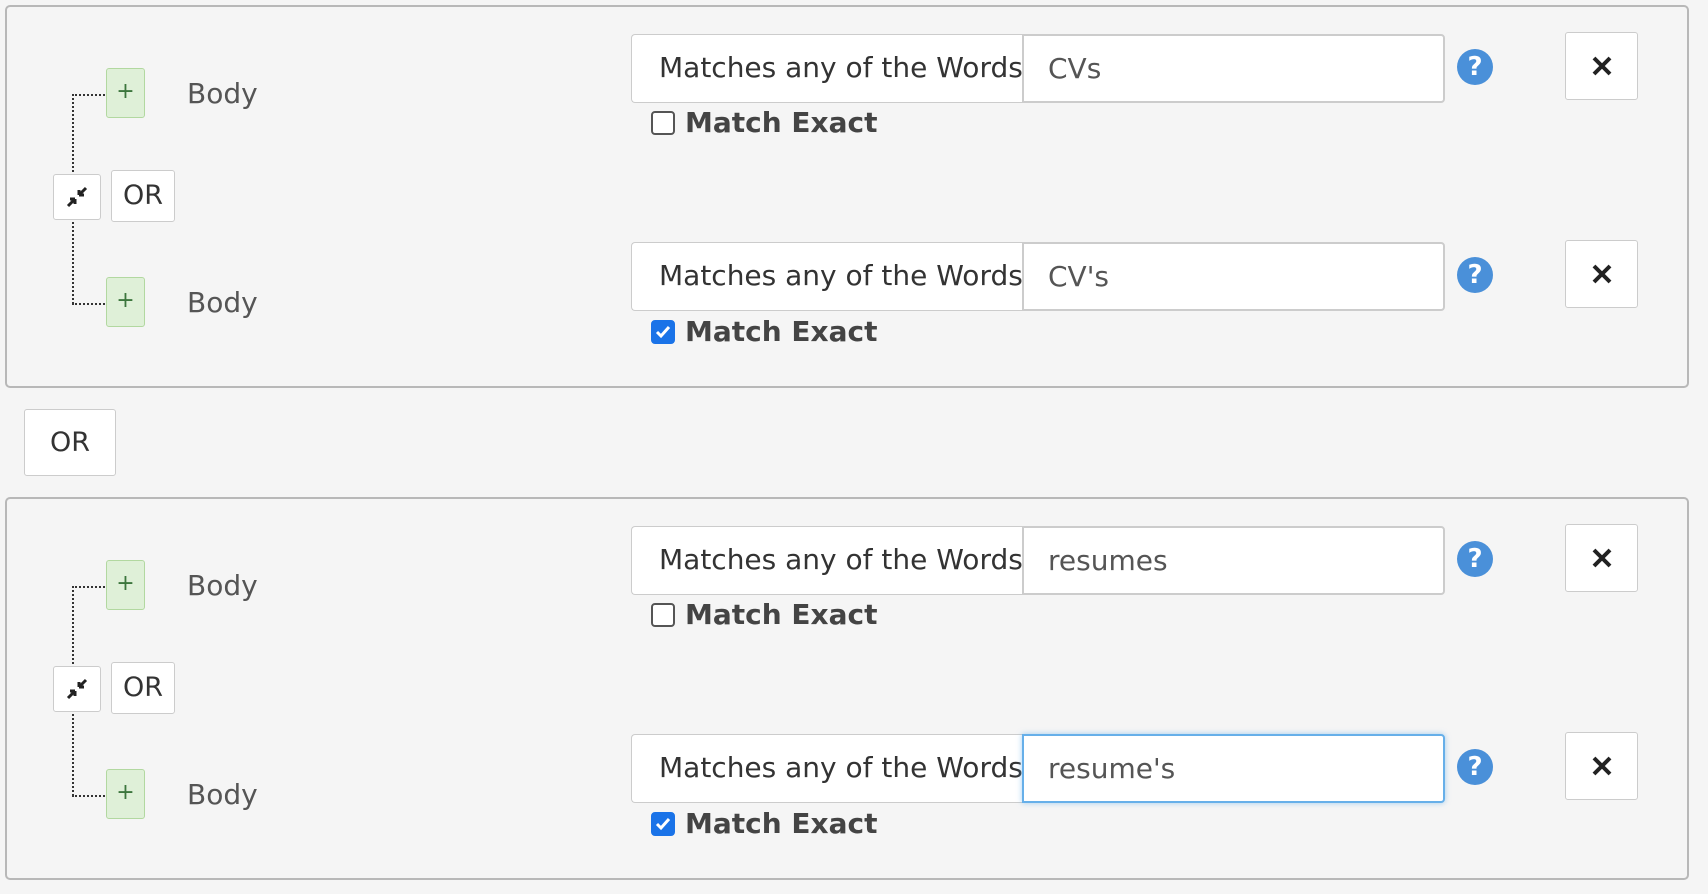 The width and height of the screenshot is (1708, 894). I want to click on between-groups-operator-button: OR, so click(70, 442).